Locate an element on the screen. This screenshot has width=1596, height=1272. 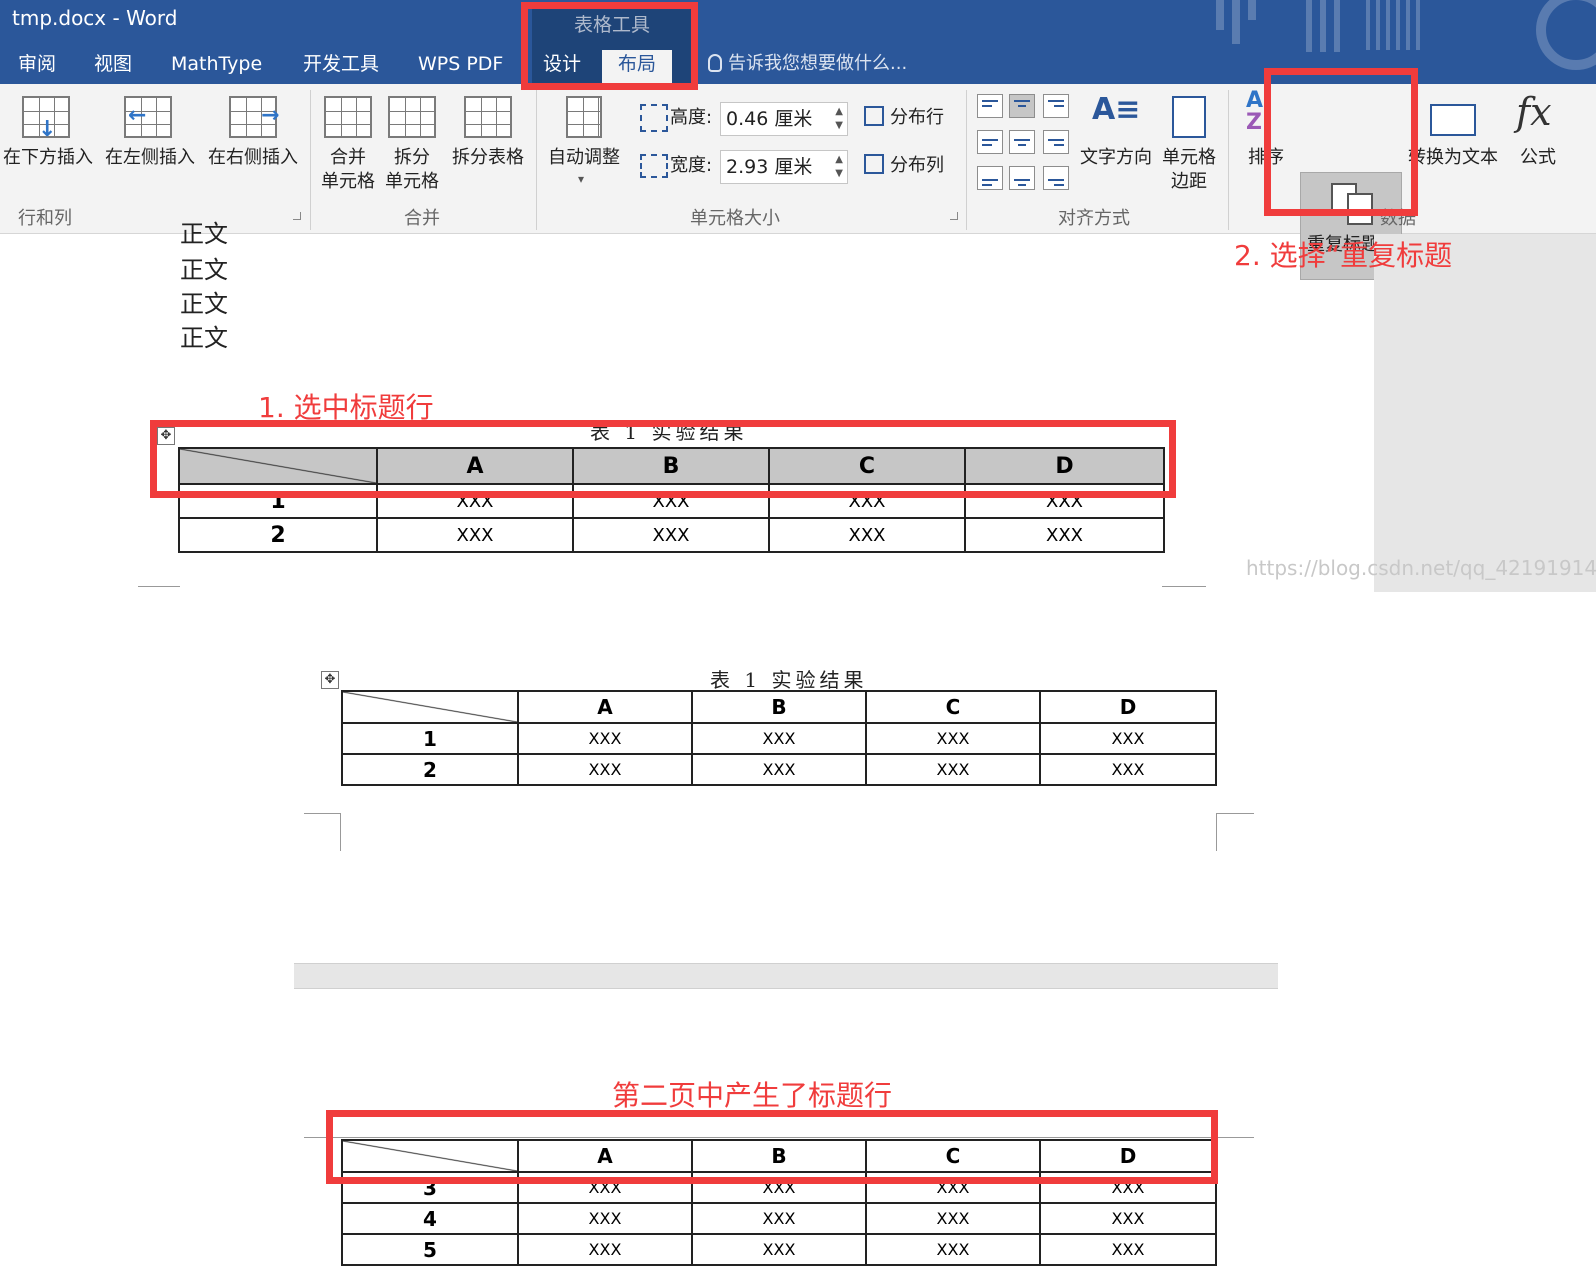
align-middle-center-button is located at coordinates (1022, 142).